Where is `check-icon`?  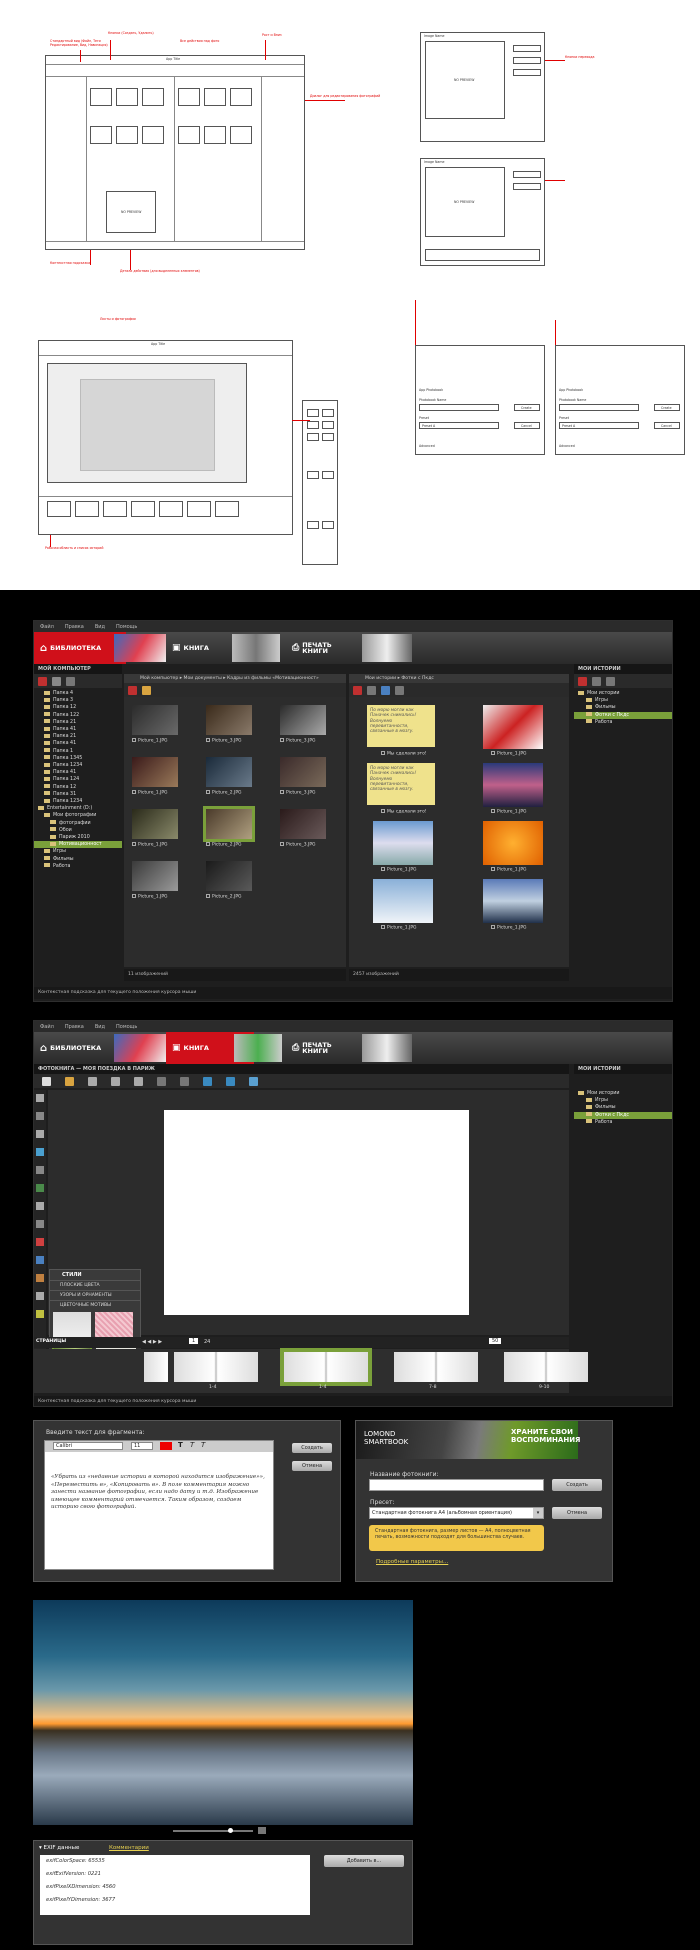 check-icon is located at coordinates (371, 690).